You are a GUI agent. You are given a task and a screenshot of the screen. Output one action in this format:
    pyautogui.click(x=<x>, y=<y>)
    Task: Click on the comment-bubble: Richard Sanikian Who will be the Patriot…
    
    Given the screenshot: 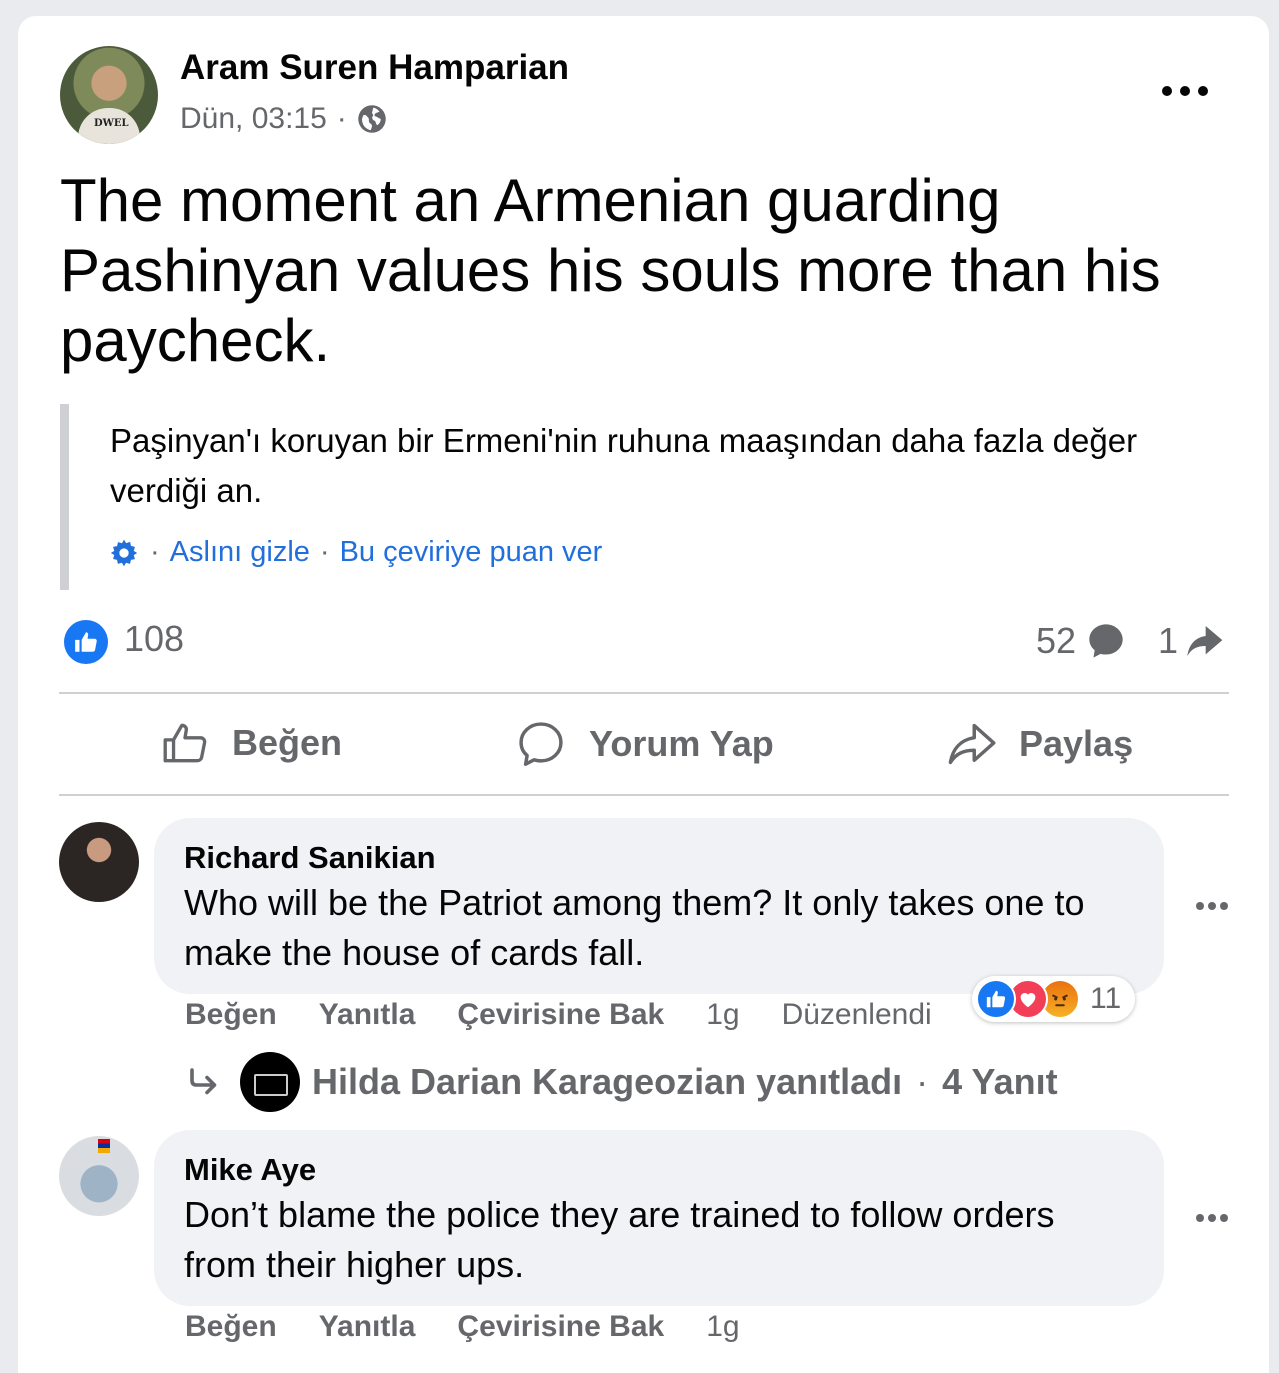 What is the action you would take?
    pyautogui.click(x=659, y=906)
    